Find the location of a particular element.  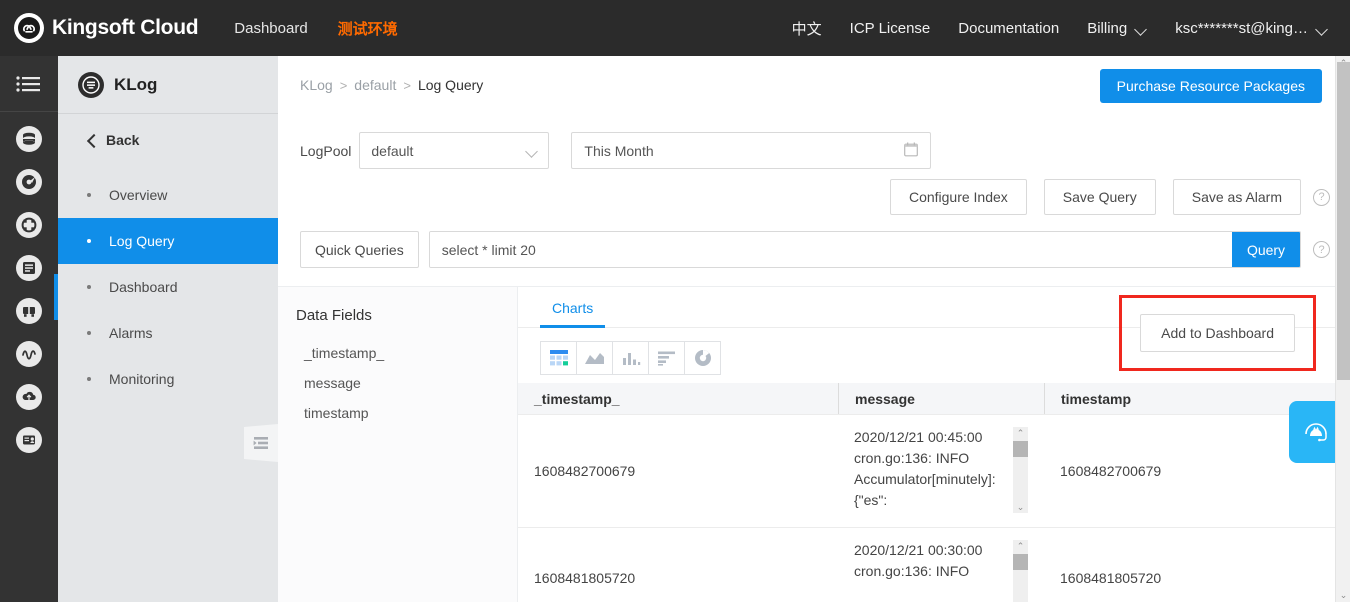

calendar-icon is located at coordinates (911, 151).